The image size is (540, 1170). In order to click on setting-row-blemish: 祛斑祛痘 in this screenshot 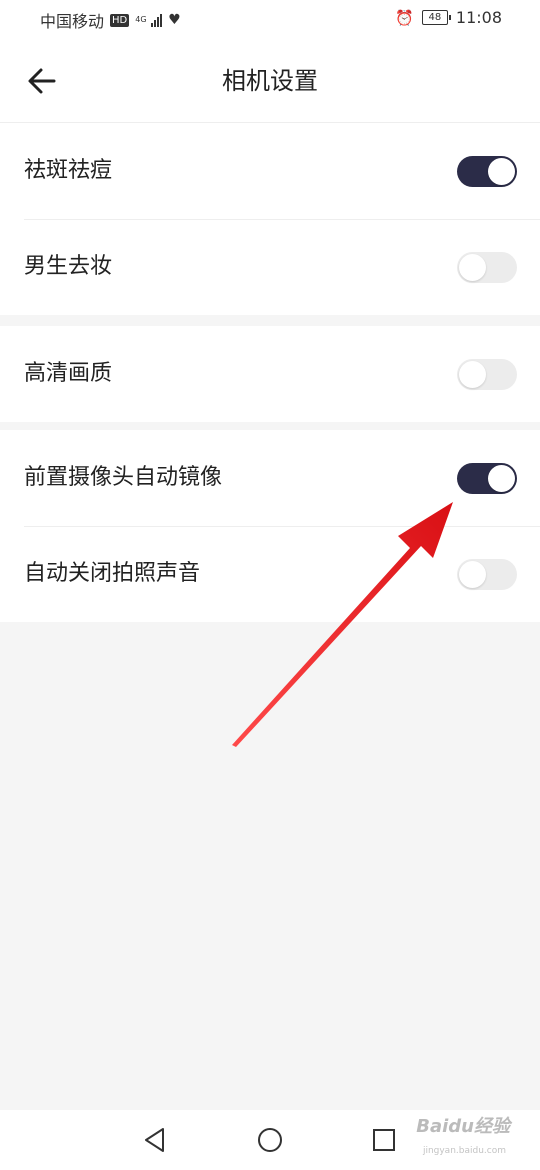, I will do `click(270, 171)`.